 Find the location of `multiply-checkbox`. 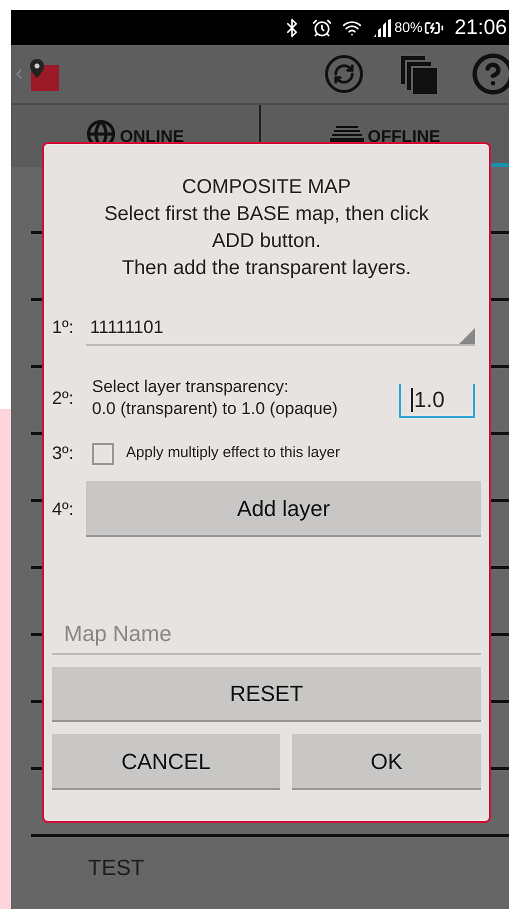

multiply-checkbox is located at coordinates (103, 453).